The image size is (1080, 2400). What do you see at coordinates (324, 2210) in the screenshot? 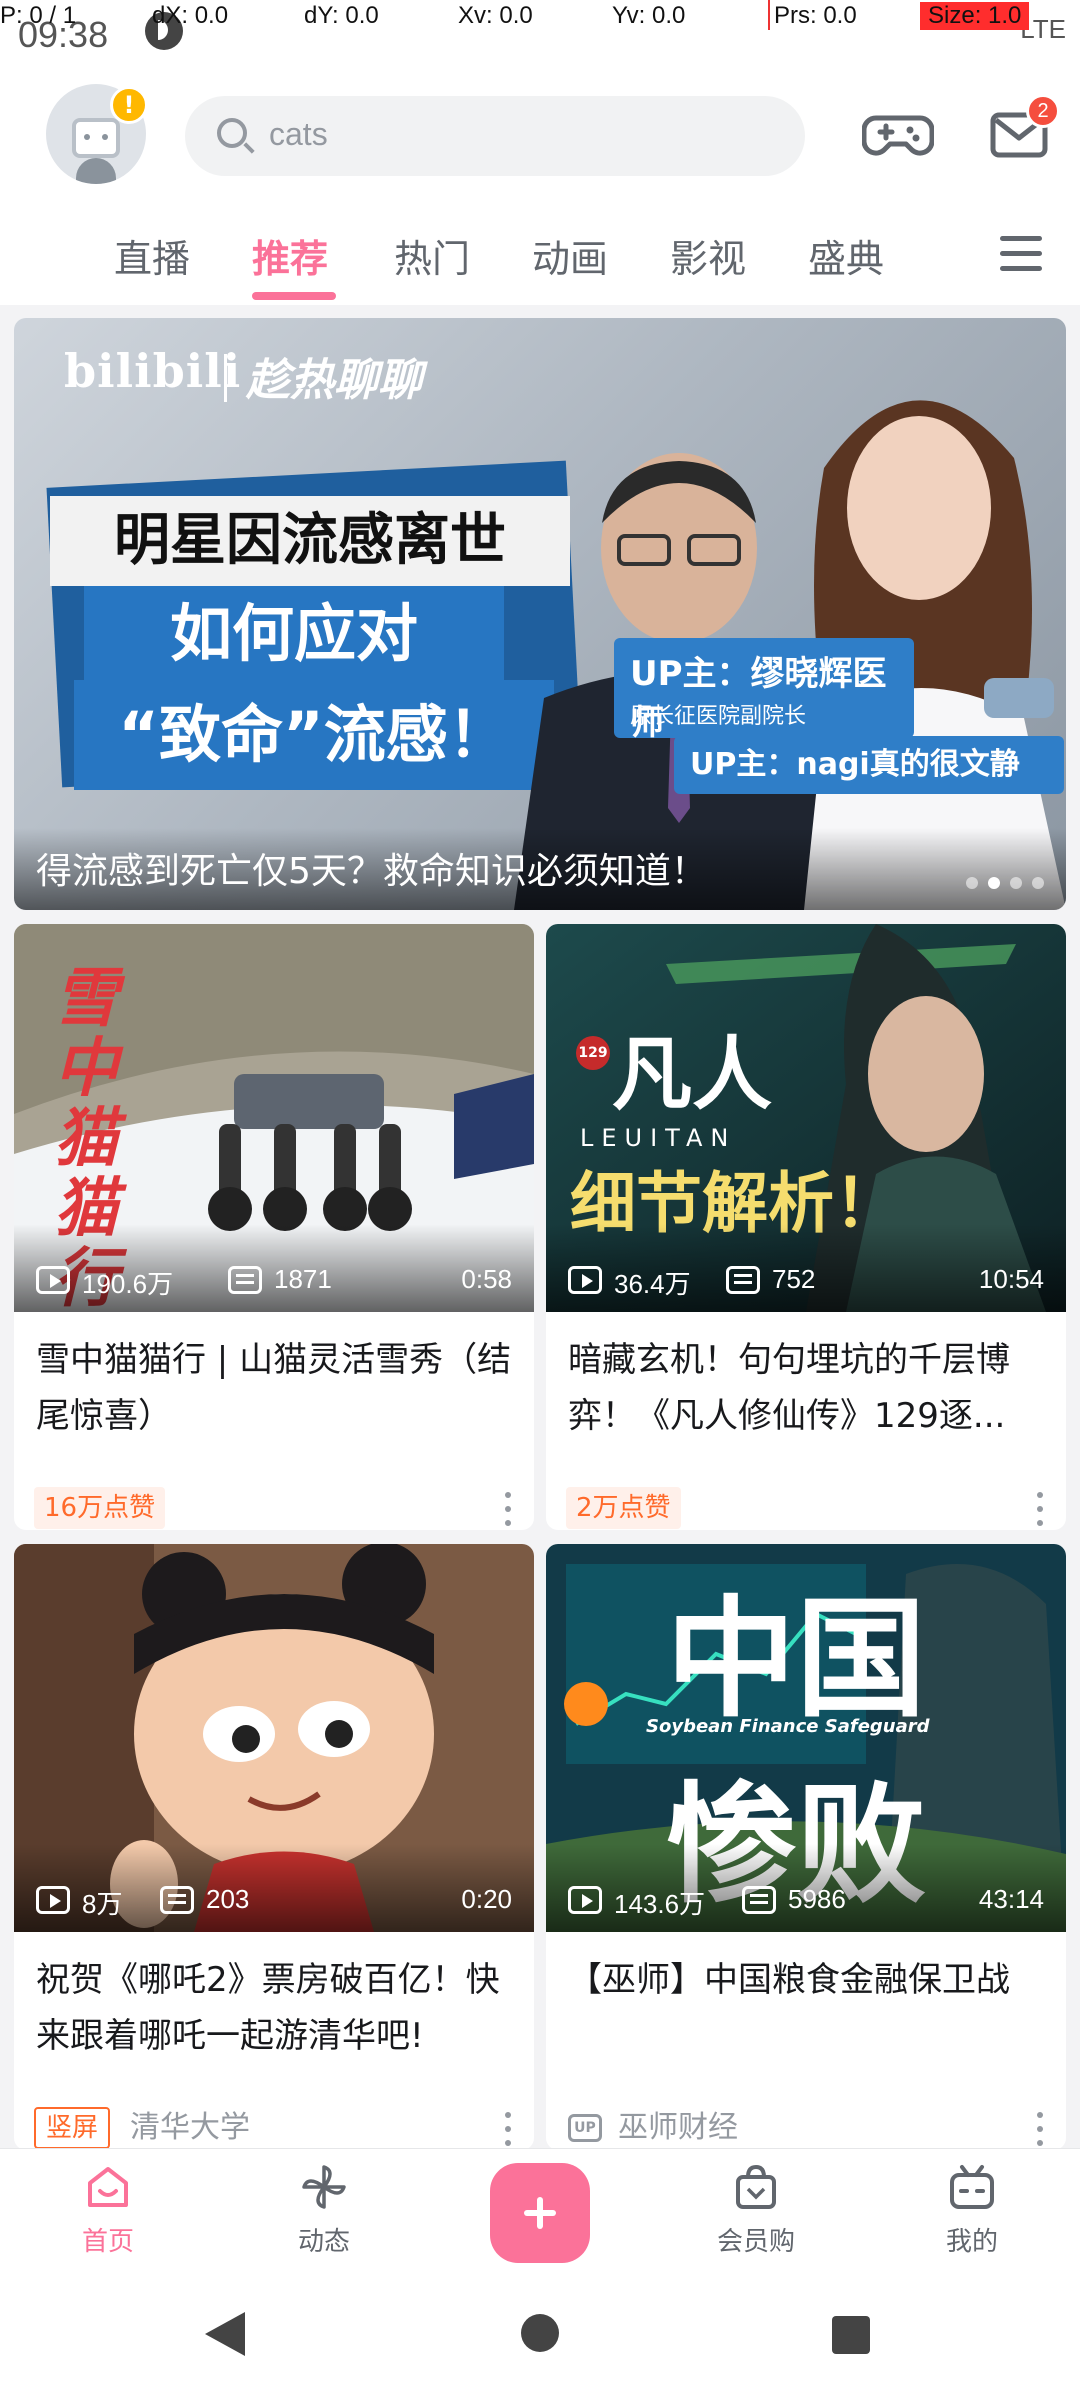
I see `nav-dynamic: 动态` at bounding box center [324, 2210].